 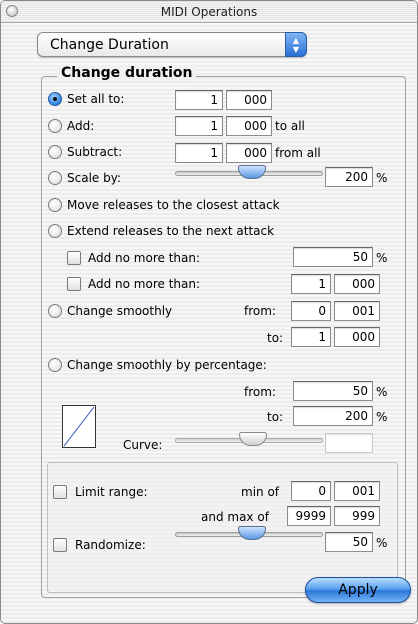 I want to click on set-all-label: Set all to:, so click(x=96, y=99).